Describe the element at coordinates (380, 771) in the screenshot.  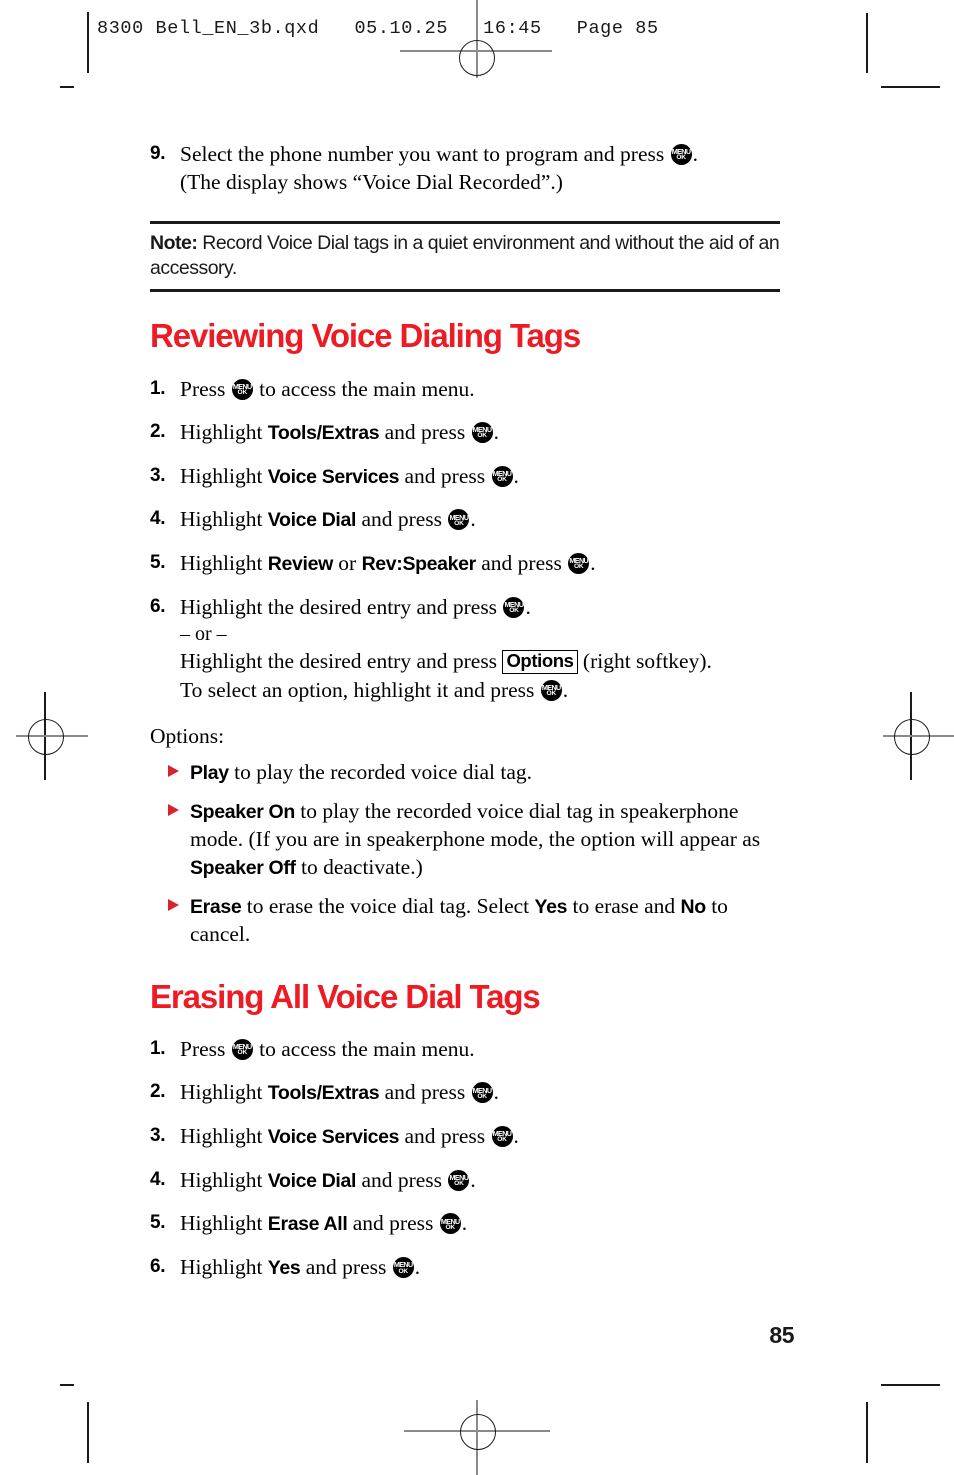
I see `option-description: to play the recorded voice dial tag.` at that location.